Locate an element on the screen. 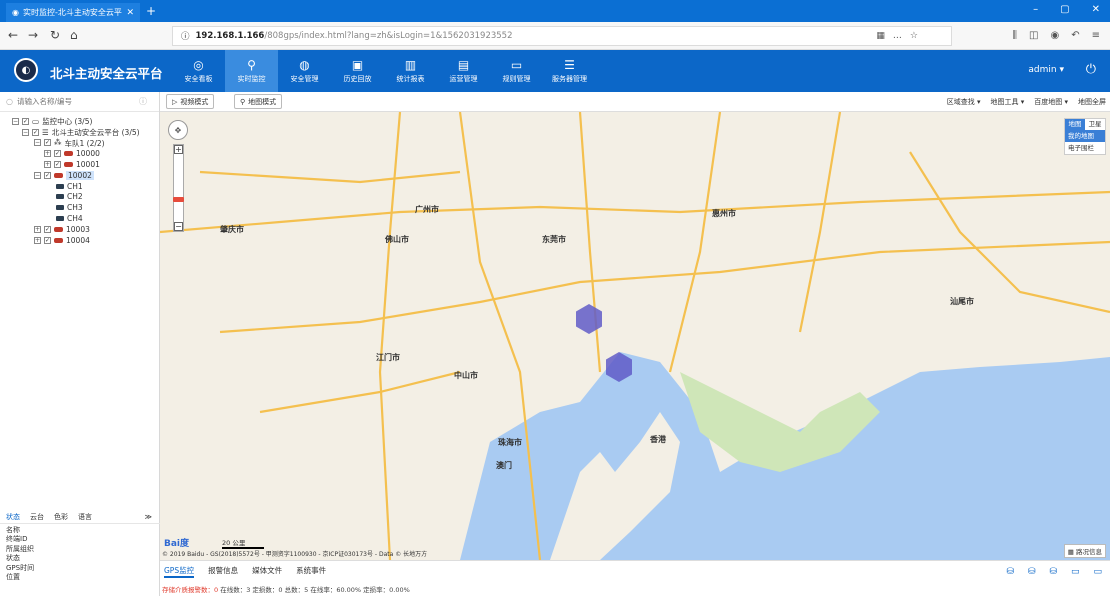  map-type-switch: 地图 卫星 我的地图 电子围栏 is located at coordinates (1085, 136).